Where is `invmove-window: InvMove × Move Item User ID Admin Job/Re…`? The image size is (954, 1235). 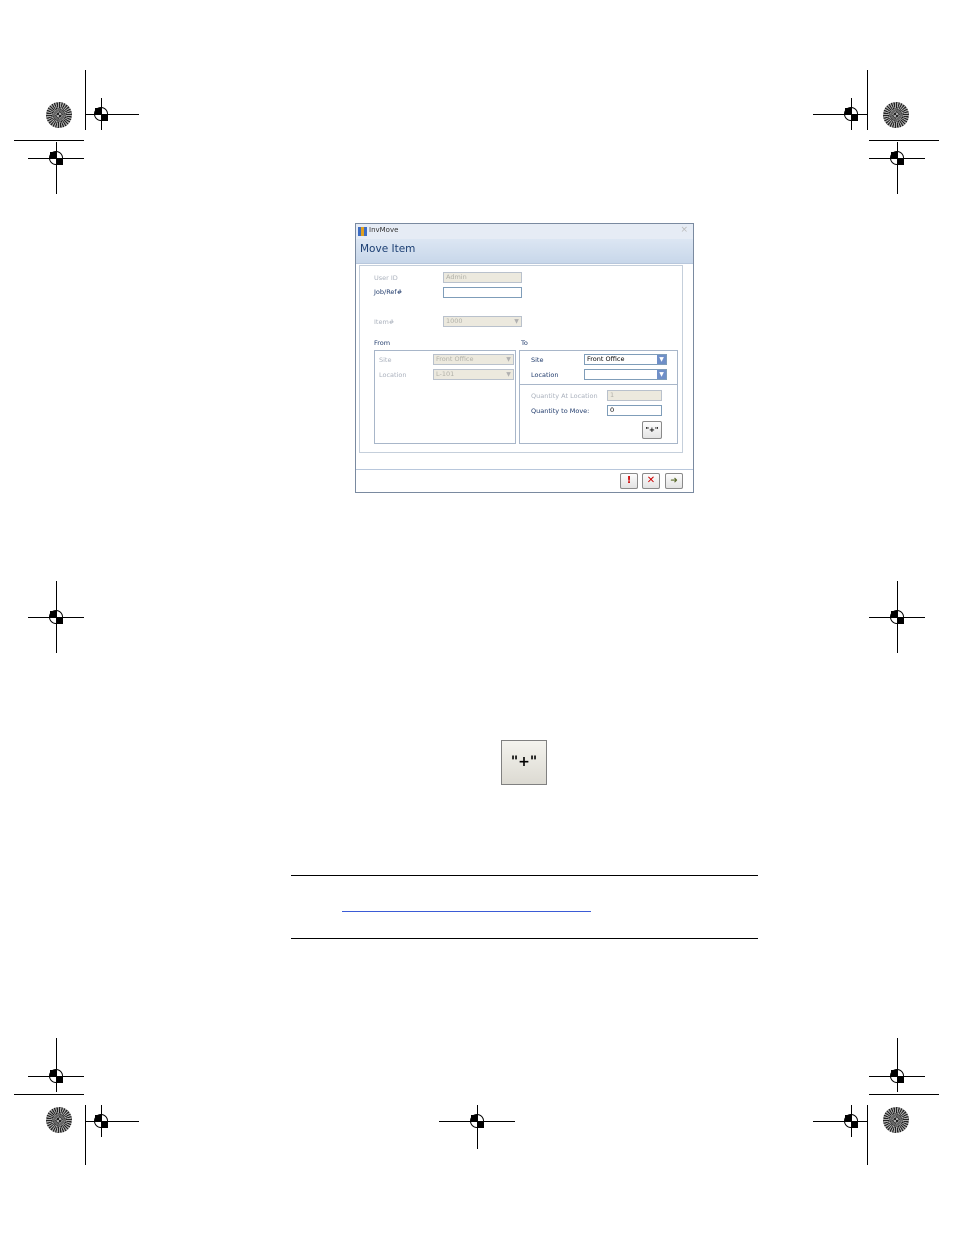
invmove-window: InvMove × Move Item User ID Admin Job/Re… is located at coordinates (524, 358).